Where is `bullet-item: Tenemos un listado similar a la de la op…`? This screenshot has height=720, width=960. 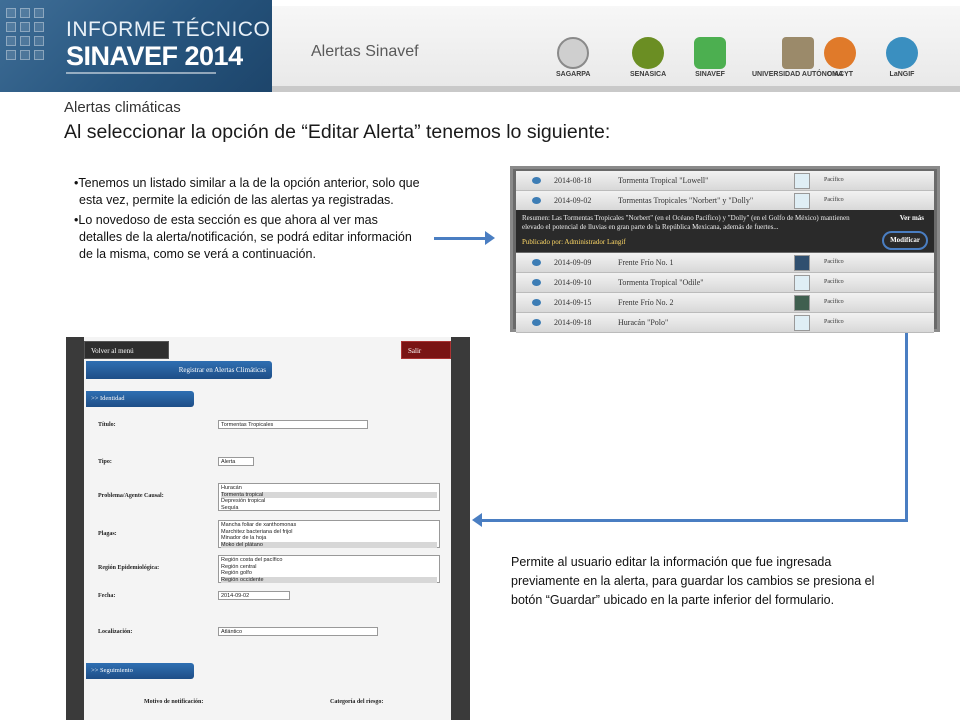 bullet-item: Tenemos un listado similar a la de la op… is located at coordinates (249, 192).